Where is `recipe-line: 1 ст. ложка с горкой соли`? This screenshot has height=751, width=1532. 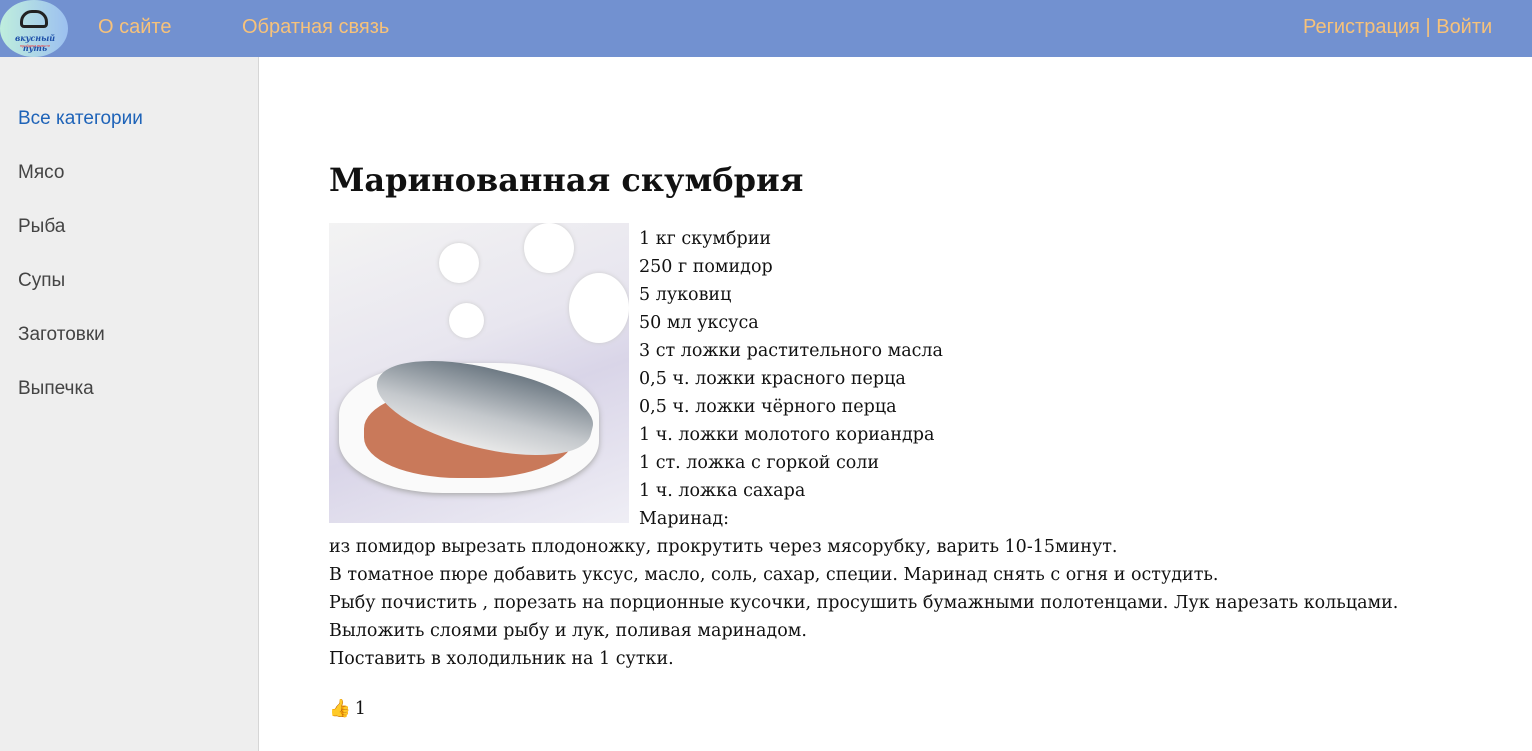 recipe-line: 1 ст. ложка с горкой соли is located at coordinates (759, 463).